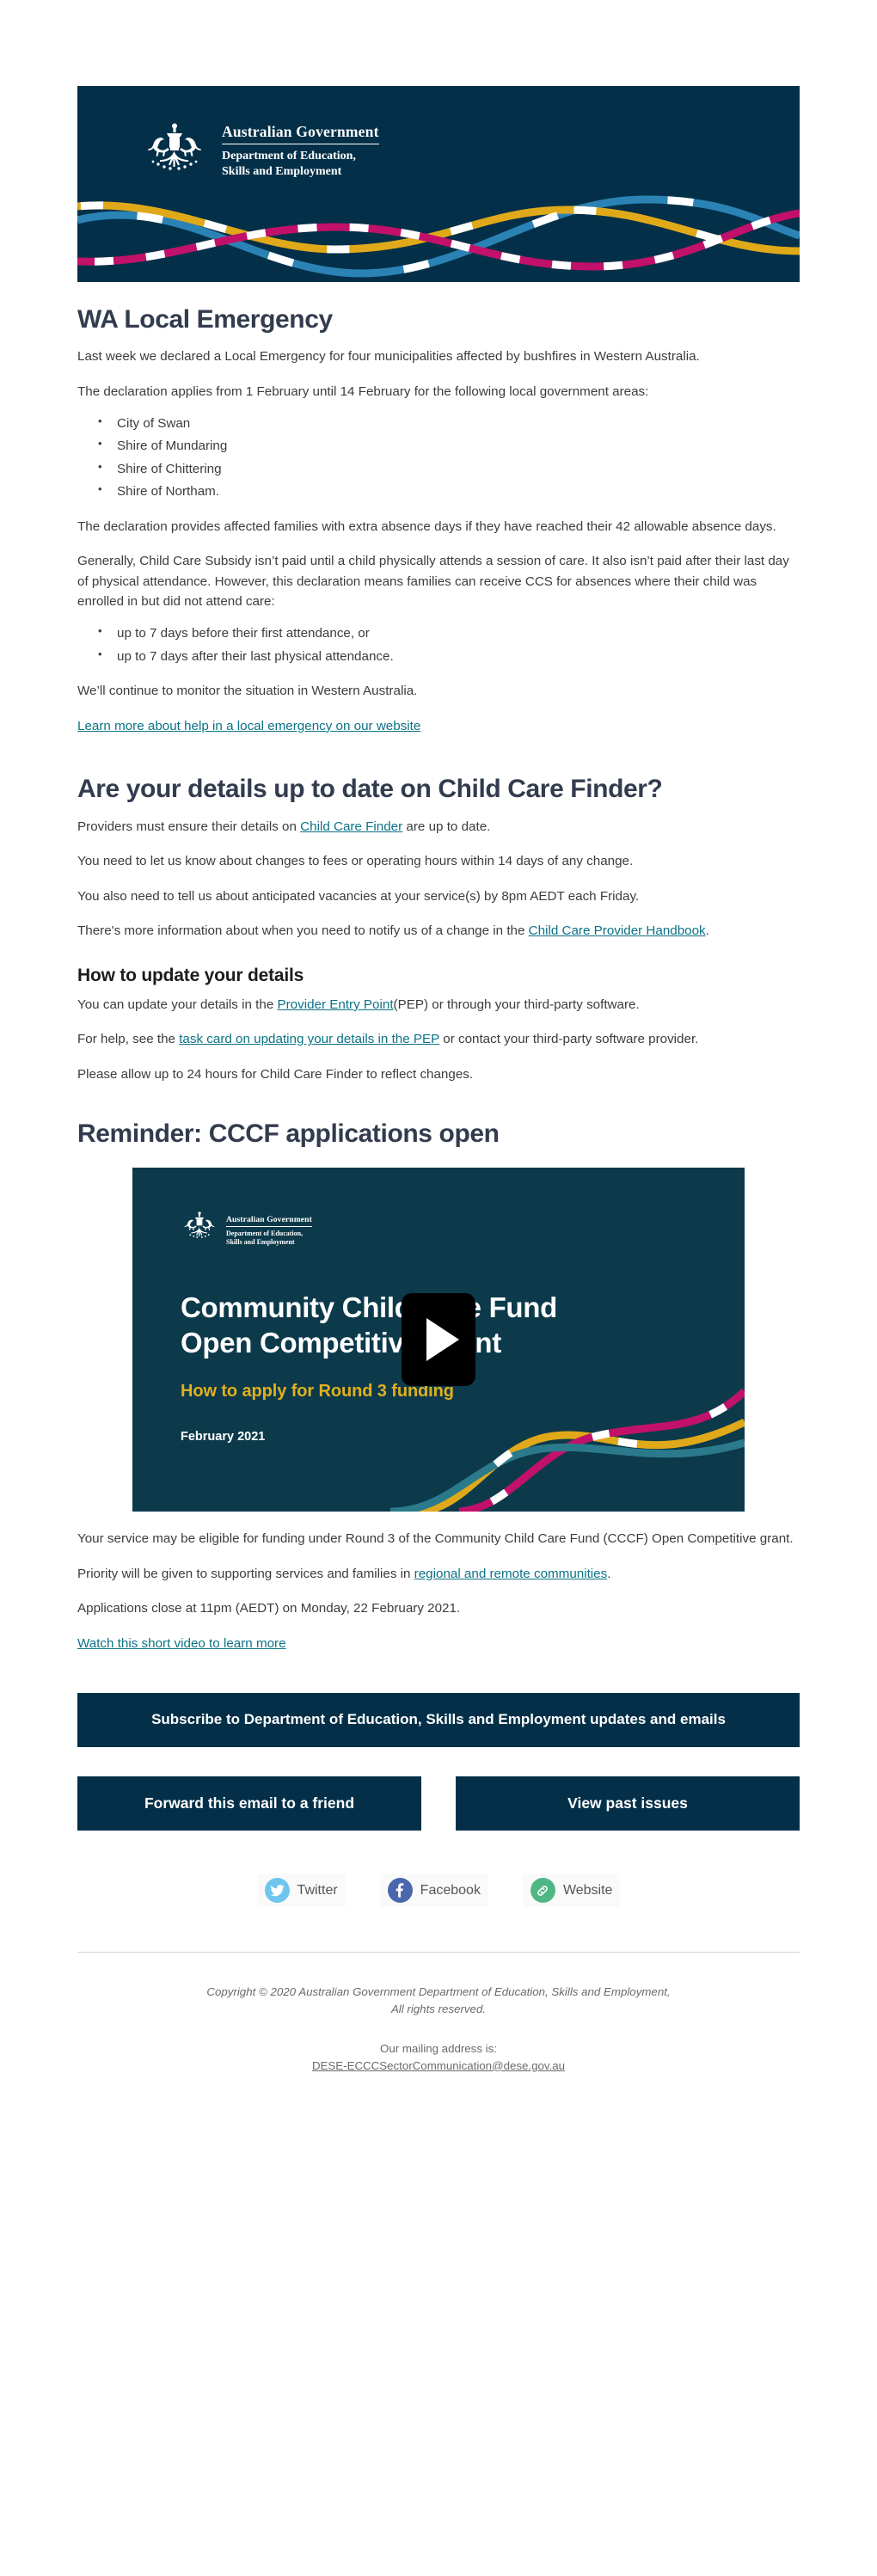 This screenshot has width=877, height=2576. What do you see at coordinates (588, 1890) in the screenshot?
I see `social-label: Website` at bounding box center [588, 1890].